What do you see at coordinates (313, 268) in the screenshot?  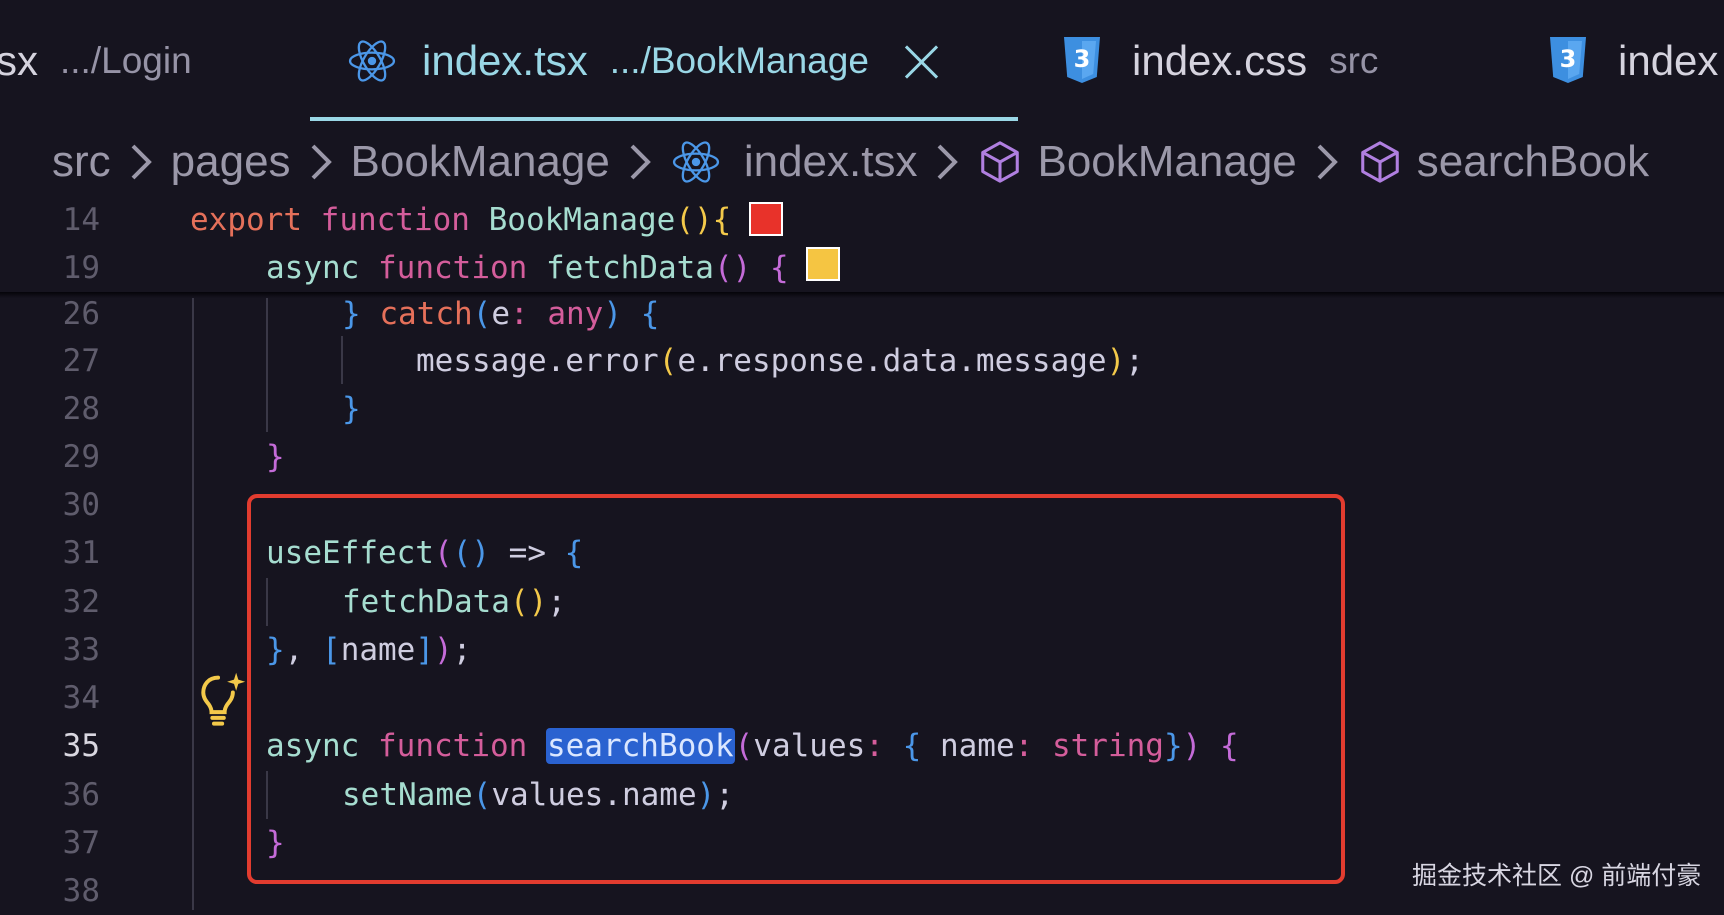 I see `token: async` at bounding box center [313, 268].